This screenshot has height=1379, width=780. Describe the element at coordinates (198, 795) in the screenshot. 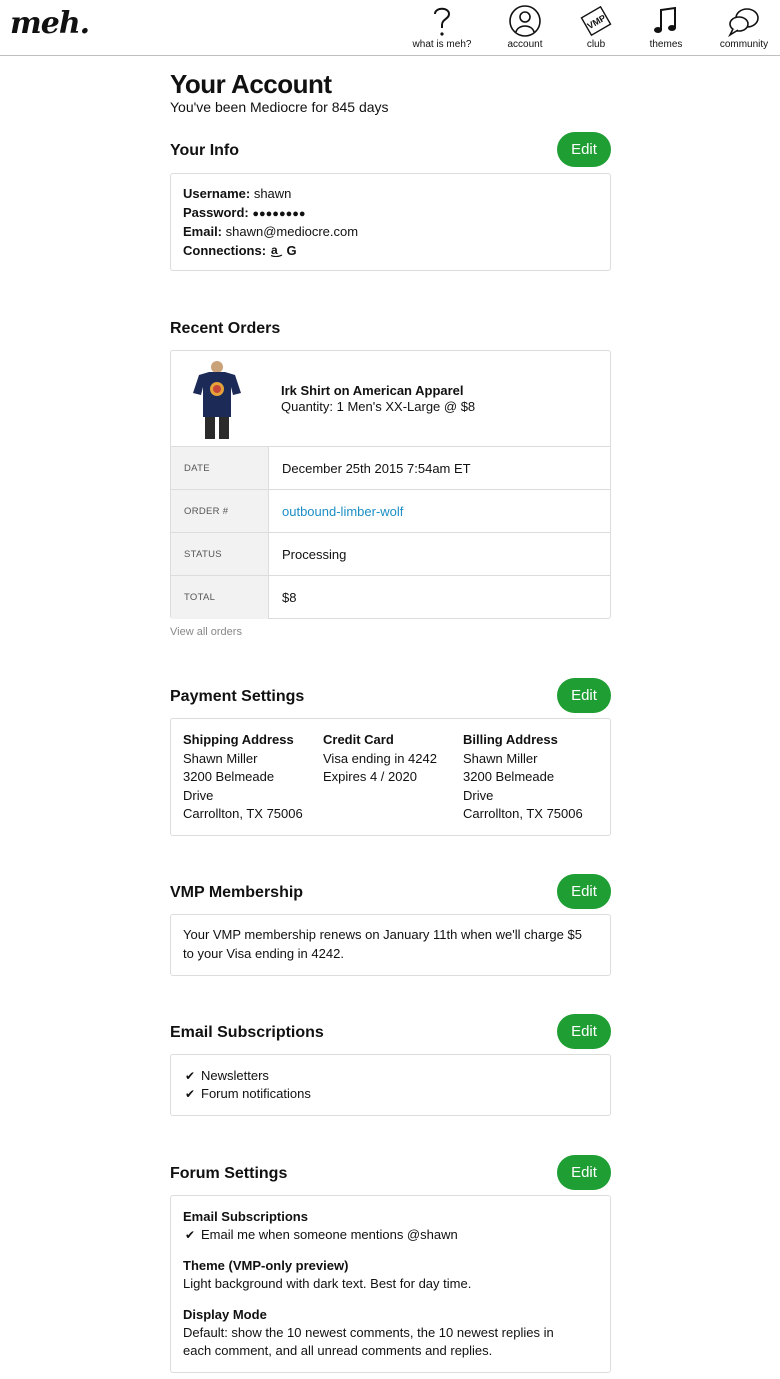

I see `shipping-street2: Drive` at that location.